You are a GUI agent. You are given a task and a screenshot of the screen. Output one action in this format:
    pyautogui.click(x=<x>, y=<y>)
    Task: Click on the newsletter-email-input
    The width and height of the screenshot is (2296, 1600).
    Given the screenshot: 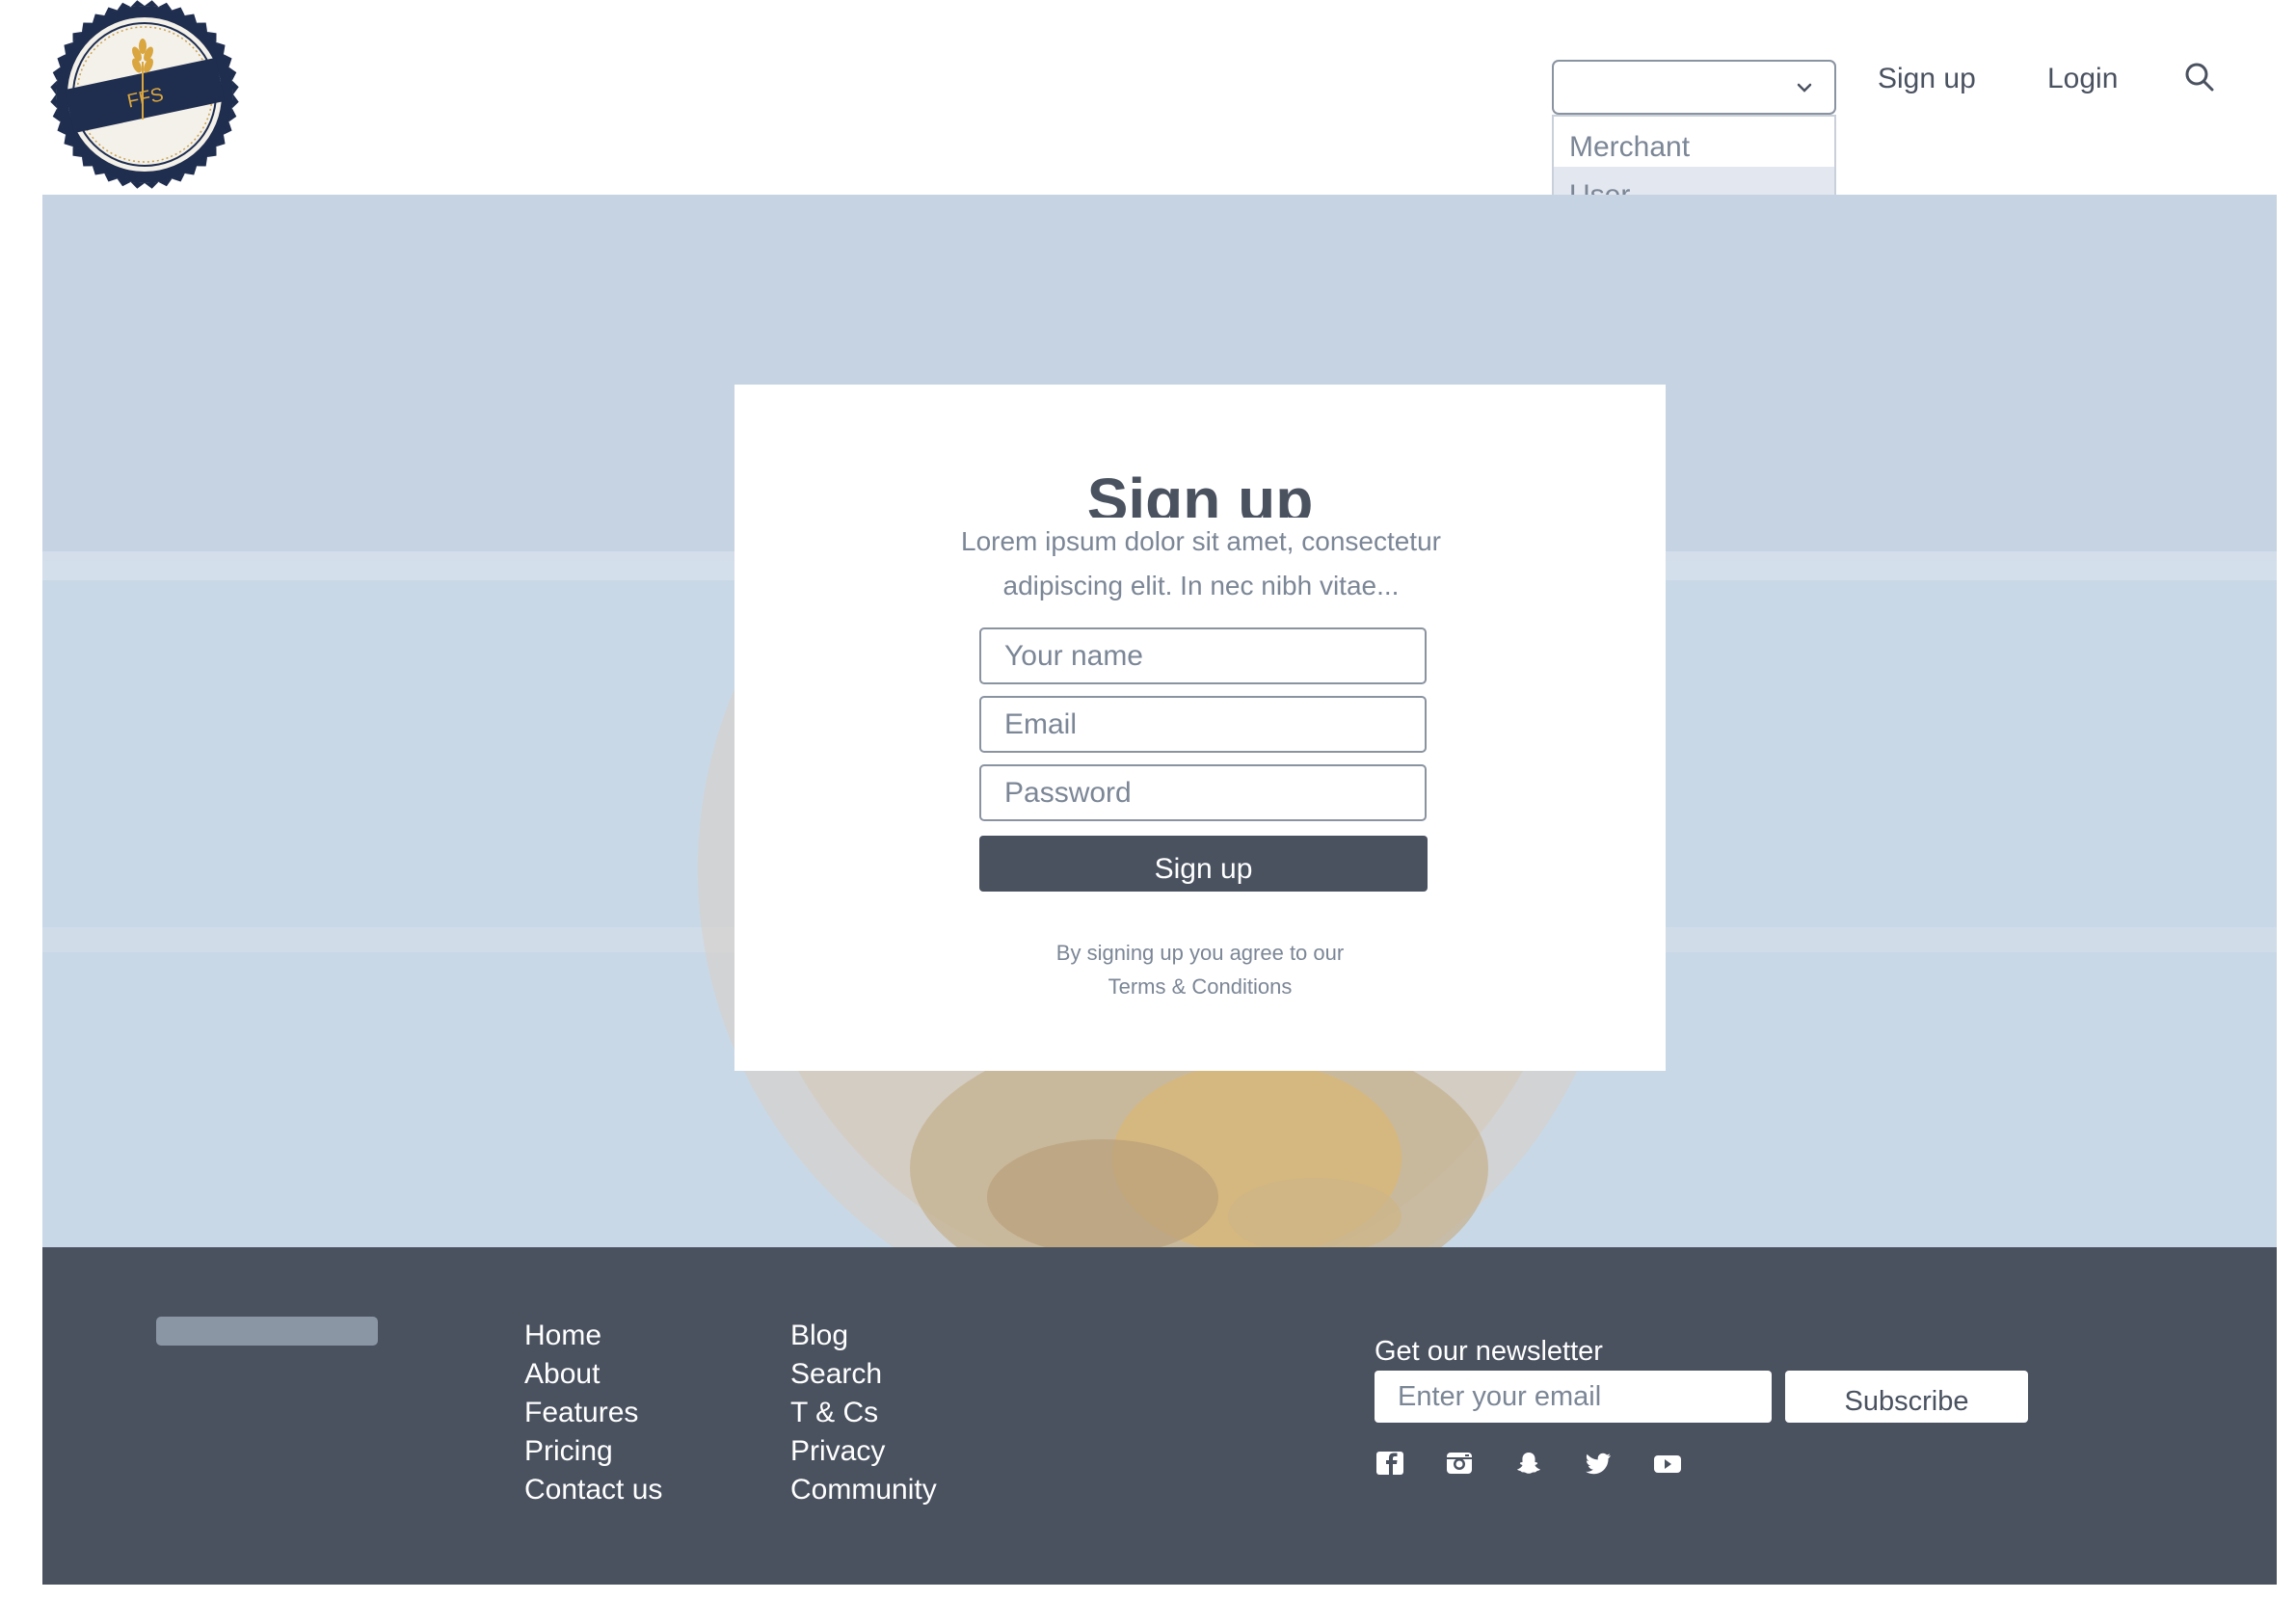 What is the action you would take?
    pyautogui.click(x=1573, y=1397)
    